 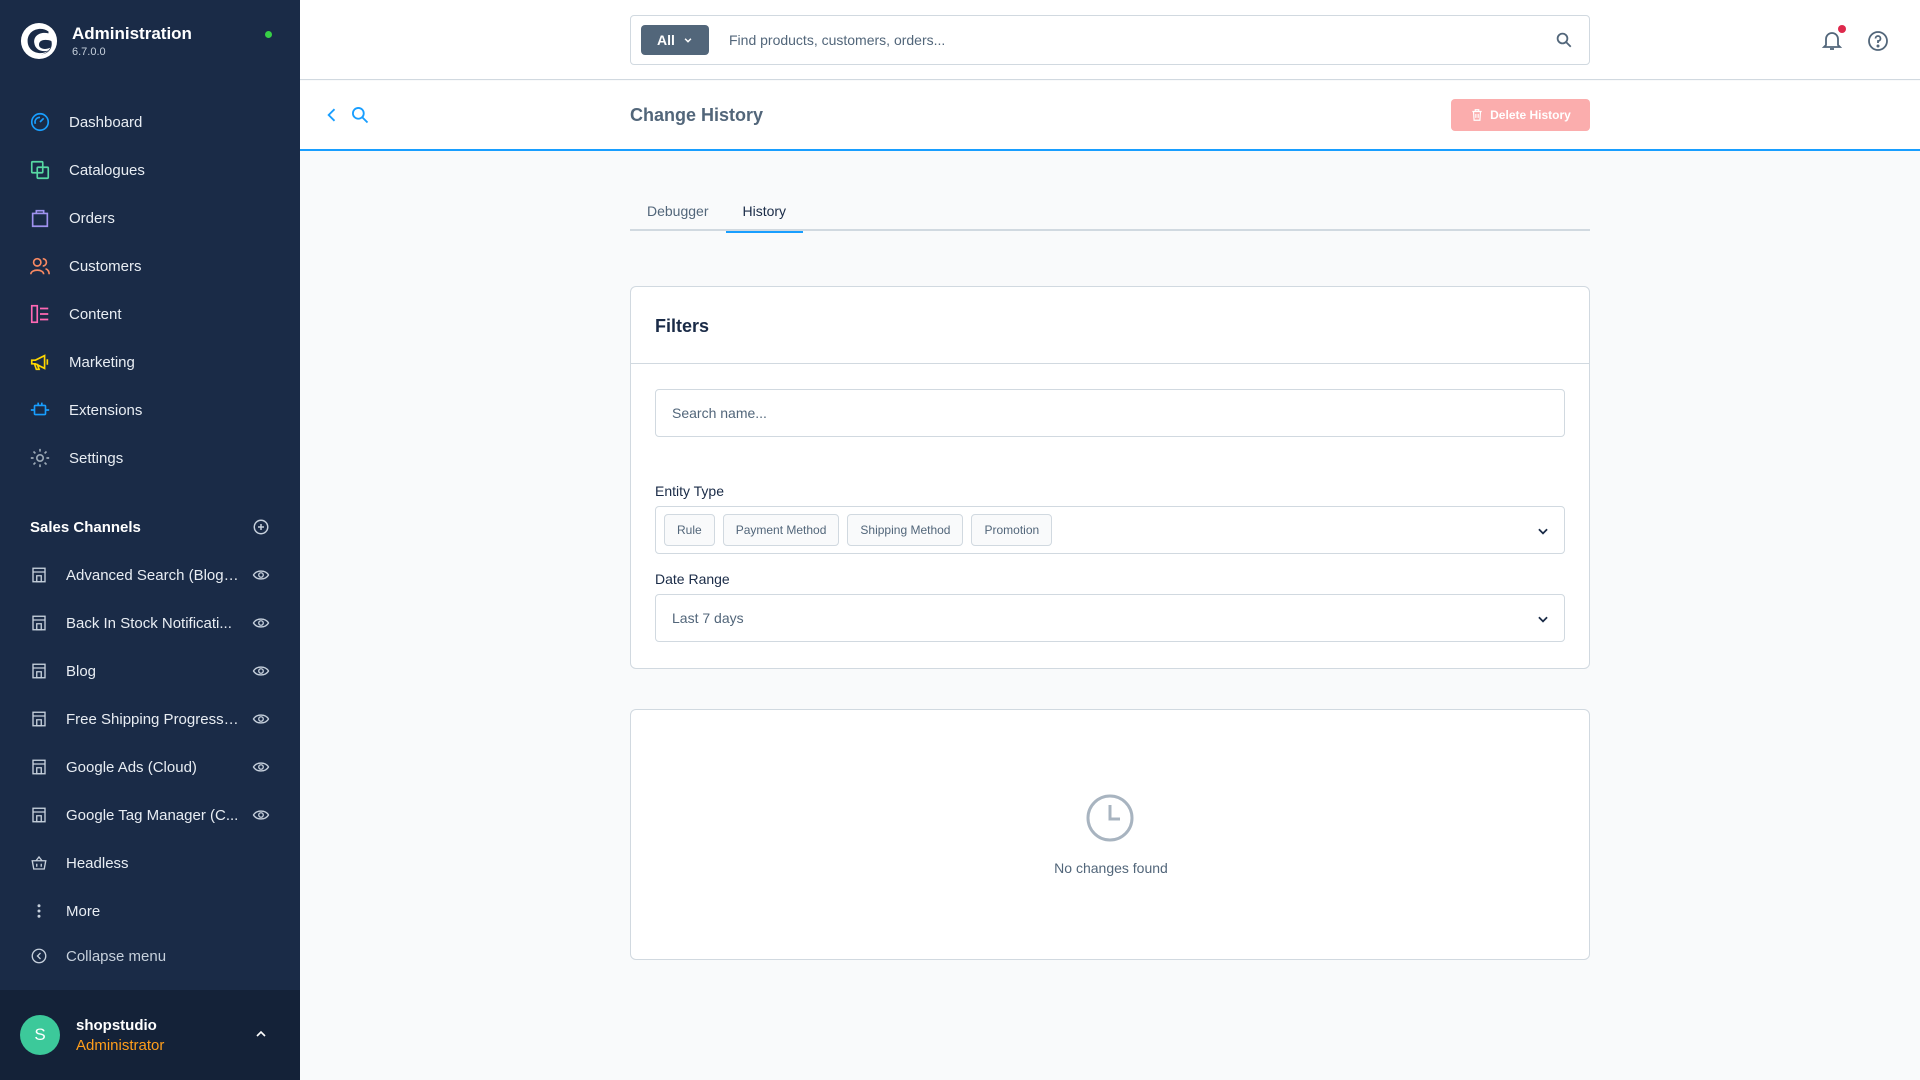 What do you see at coordinates (132, 33) in the screenshot?
I see `app-title: Administration` at bounding box center [132, 33].